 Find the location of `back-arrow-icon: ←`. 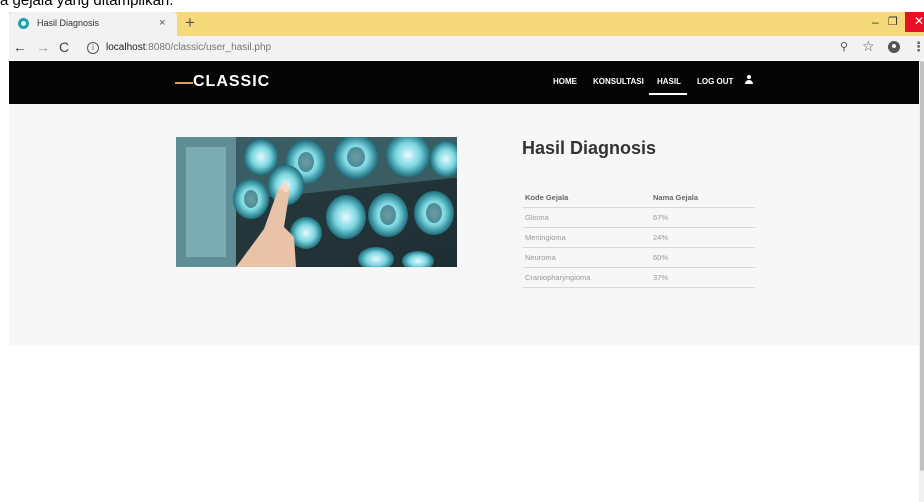

back-arrow-icon: ← is located at coordinates (20, 47).